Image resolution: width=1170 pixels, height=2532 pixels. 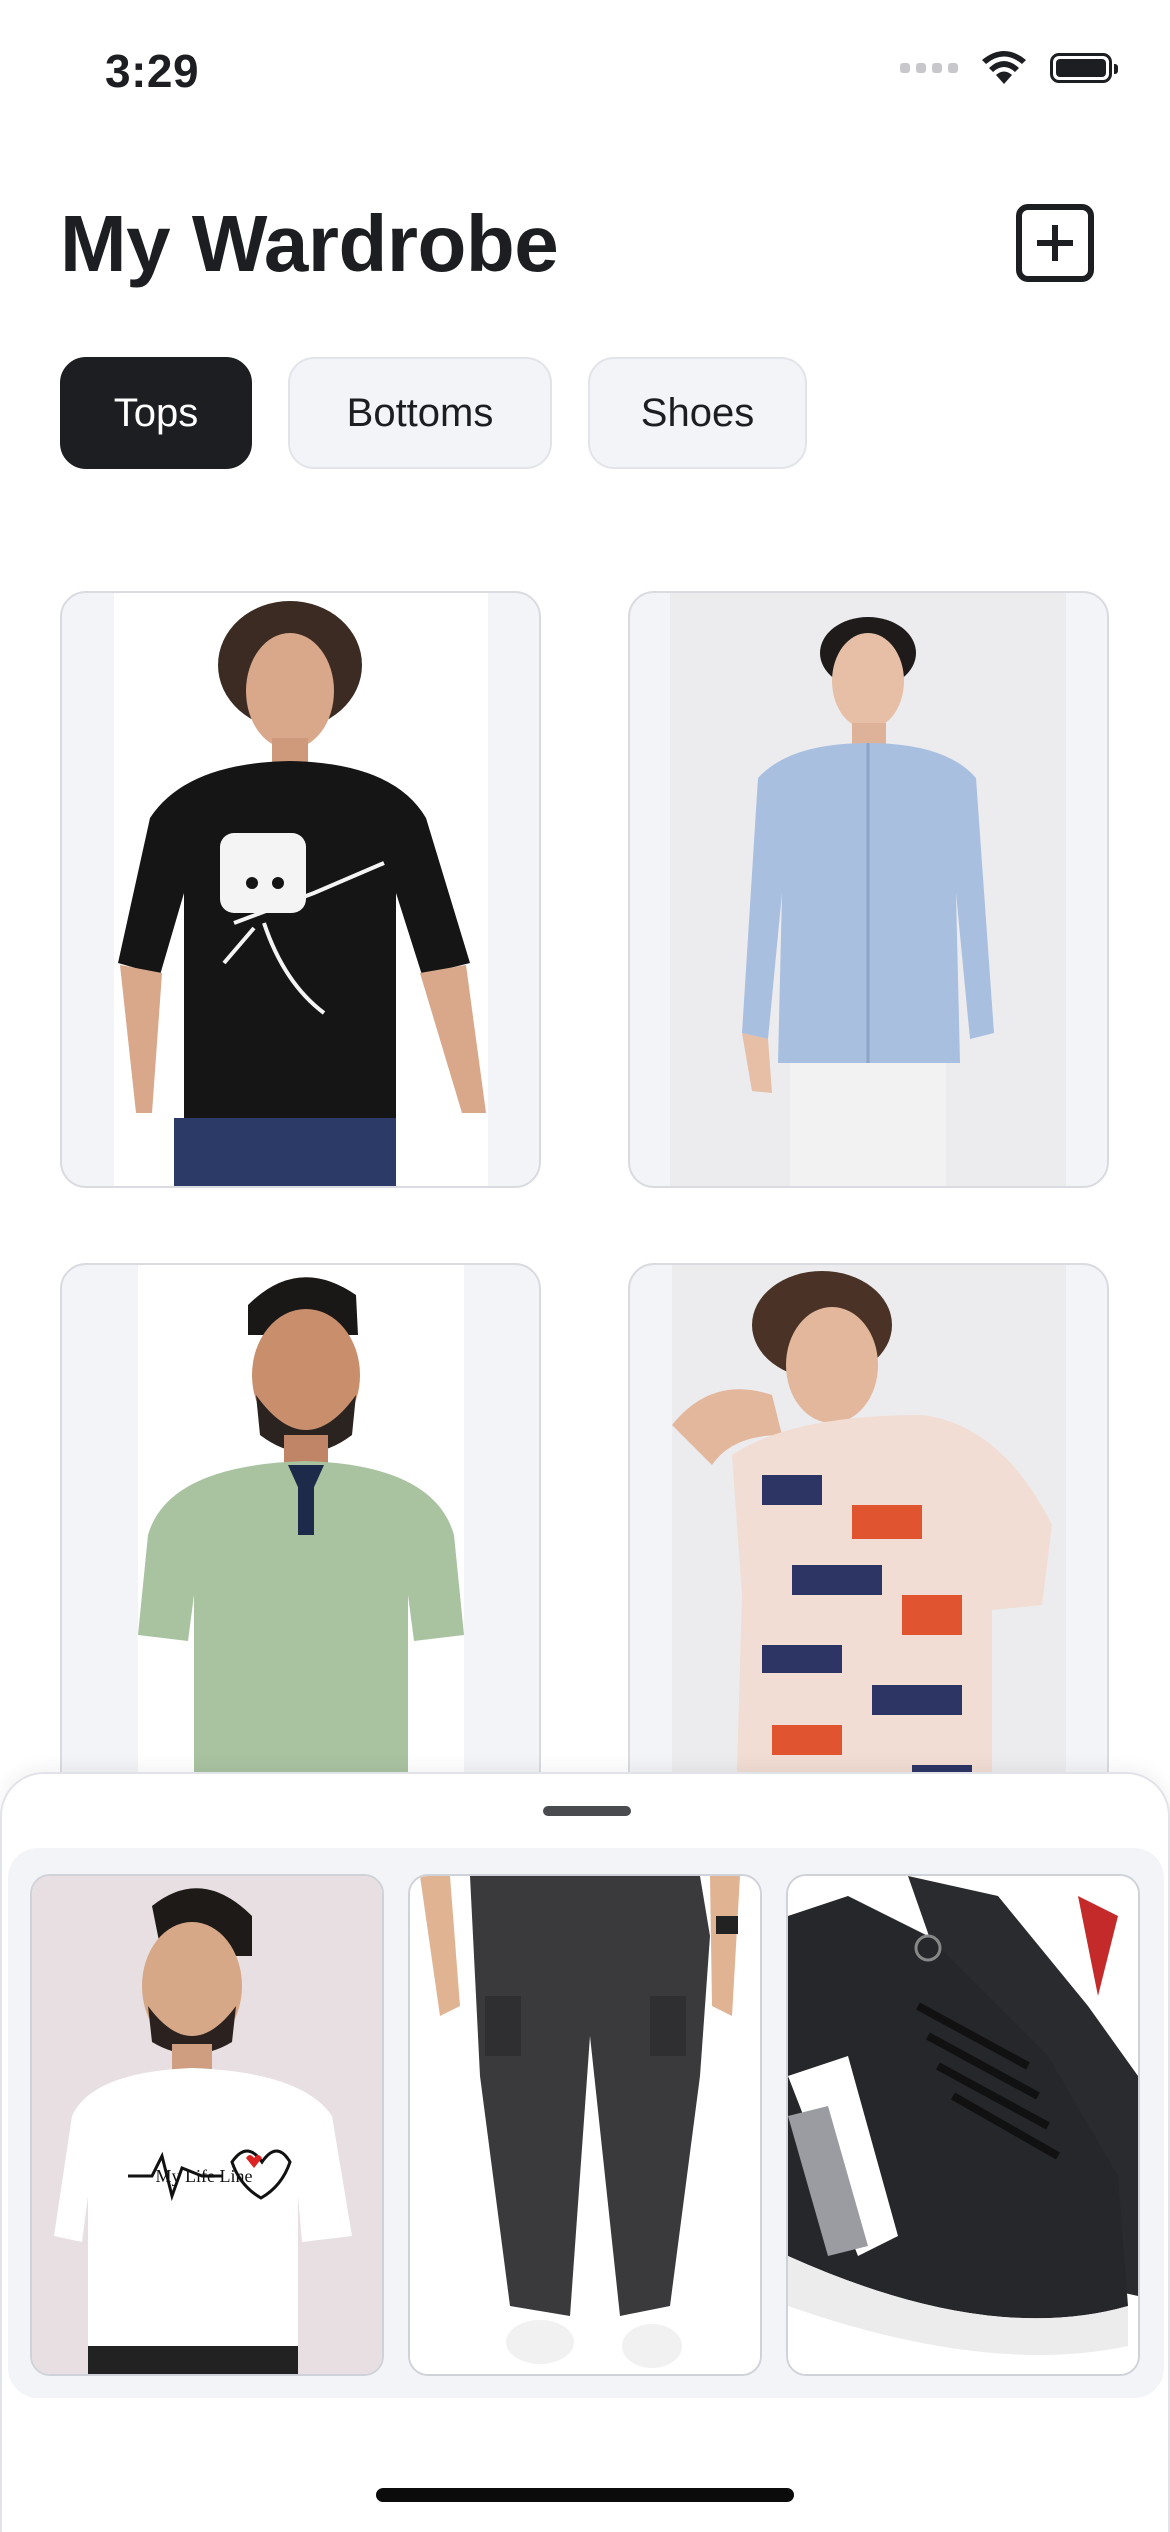 What do you see at coordinates (1004, 67) in the screenshot?
I see `wifi-icon` at bounding box center [1004, 67].